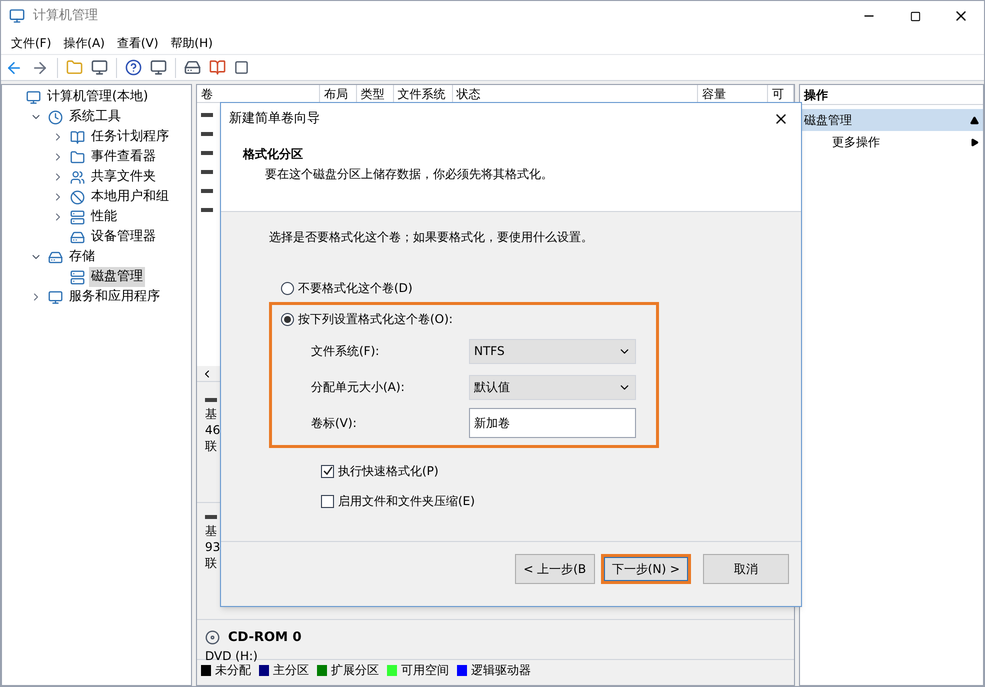 The height and width of the screenshot is (687, 985). I want to click on collapse-icon, so click(974, 120).